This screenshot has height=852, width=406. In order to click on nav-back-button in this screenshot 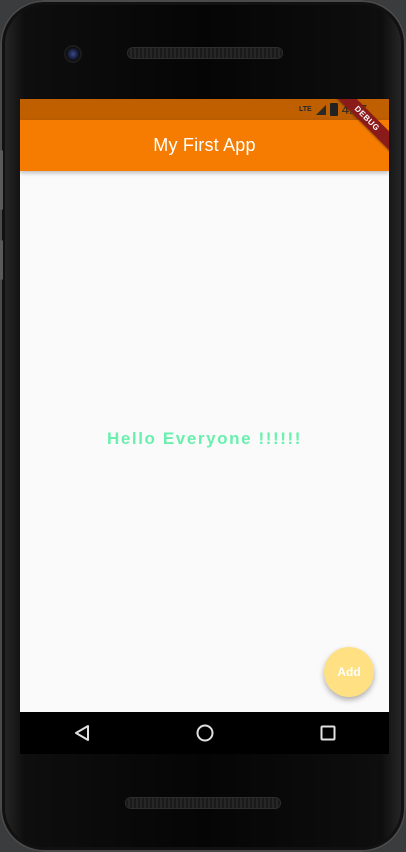, I will do `click(82, 733)`.